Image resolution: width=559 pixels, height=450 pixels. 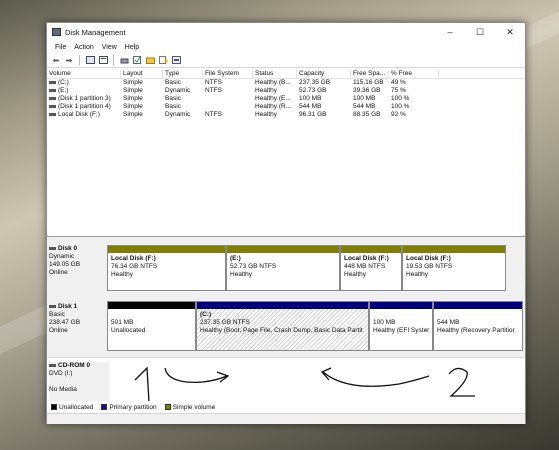 I want to click on maximize-button: ☐, so click(x=480, y=32).